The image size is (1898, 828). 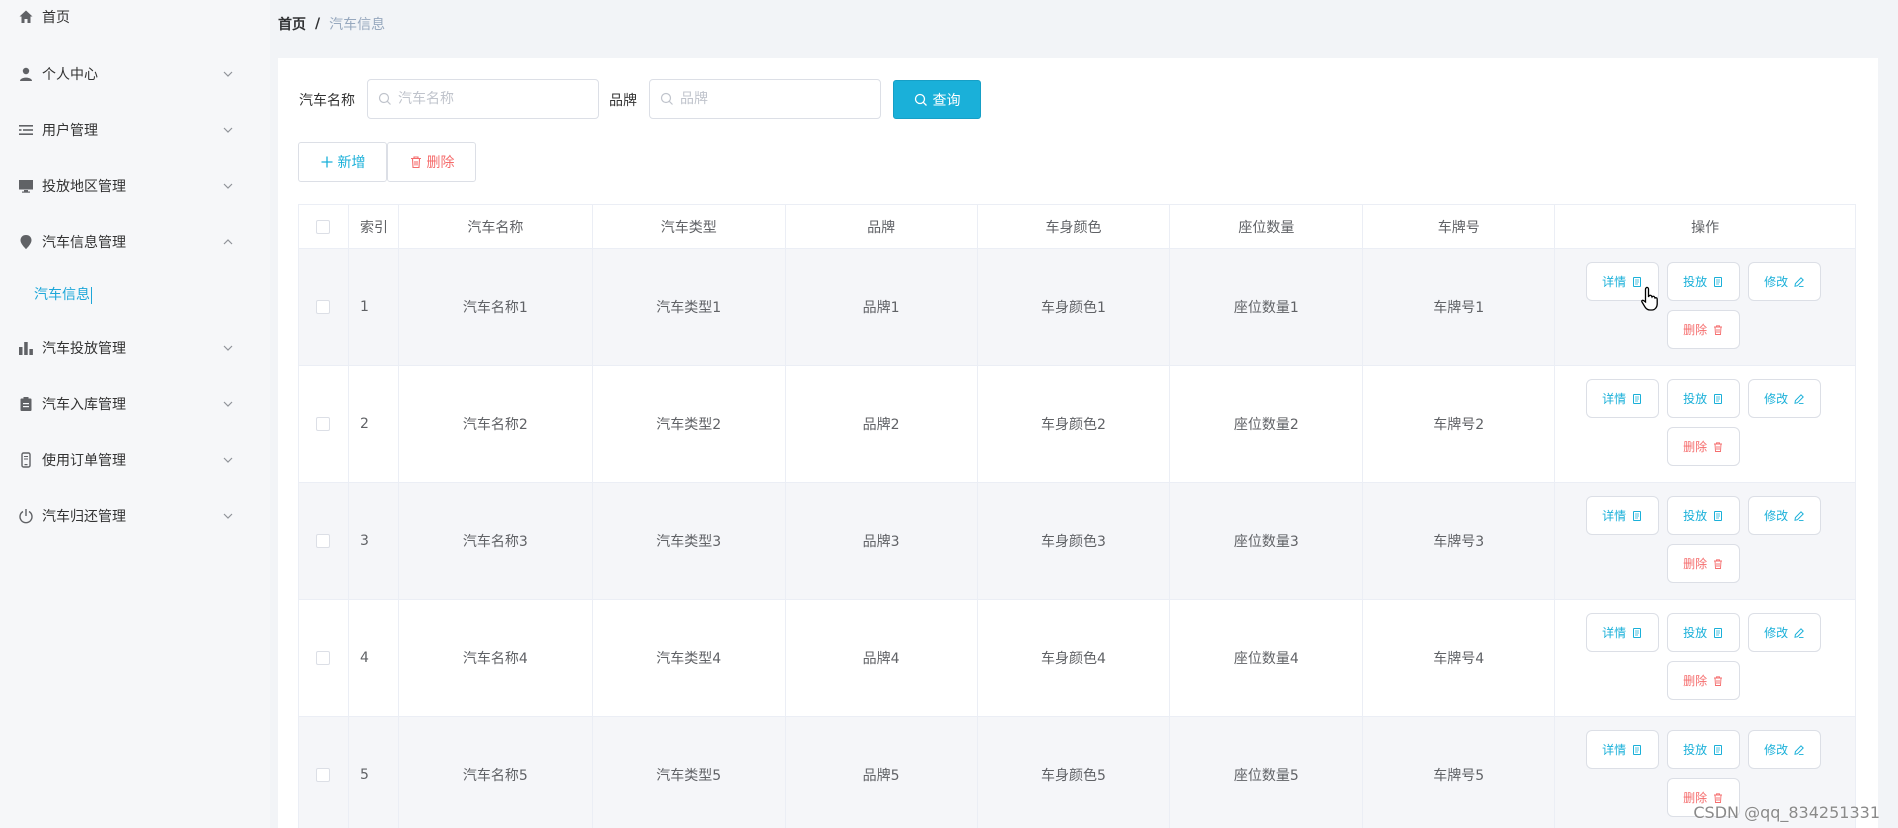 I want to click on sidebar-item-label: 用户管理, so click(x=70, y=131).